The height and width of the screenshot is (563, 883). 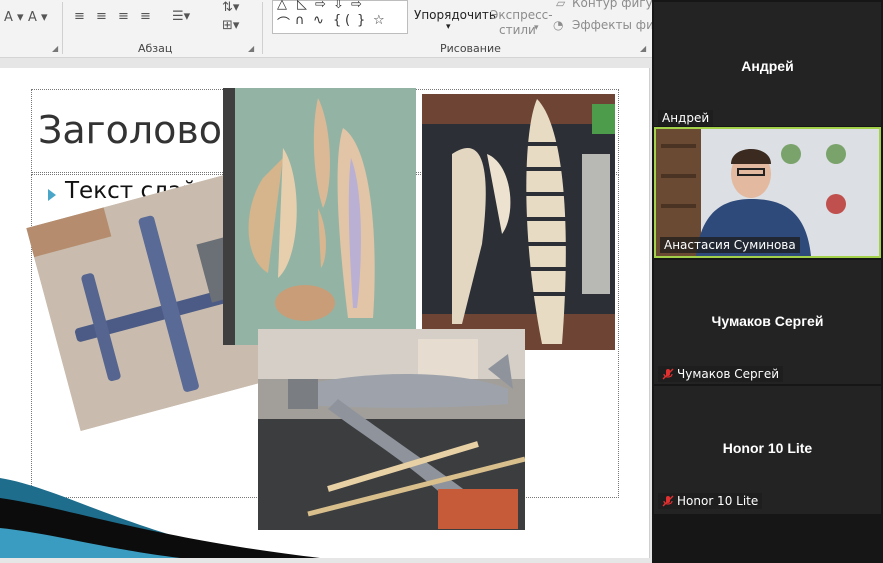 I want to click on right-brace-shape-icon: }, so click(x=361, y=20).